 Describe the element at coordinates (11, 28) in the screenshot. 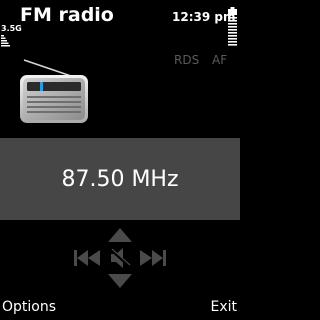

I see `network-type-label: 3.5G` at that location.